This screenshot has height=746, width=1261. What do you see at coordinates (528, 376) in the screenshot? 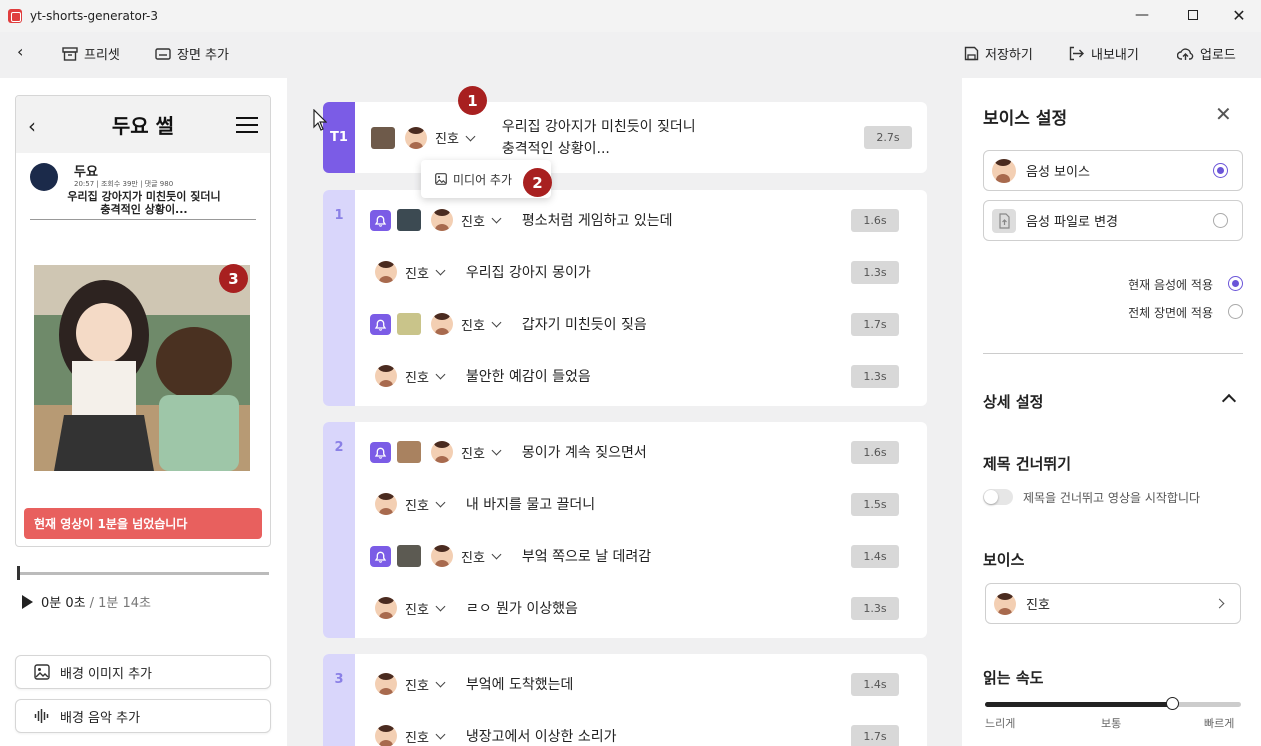
I see `line-text: 불안한 예감이 들었음` at bounding box center [528, 376].